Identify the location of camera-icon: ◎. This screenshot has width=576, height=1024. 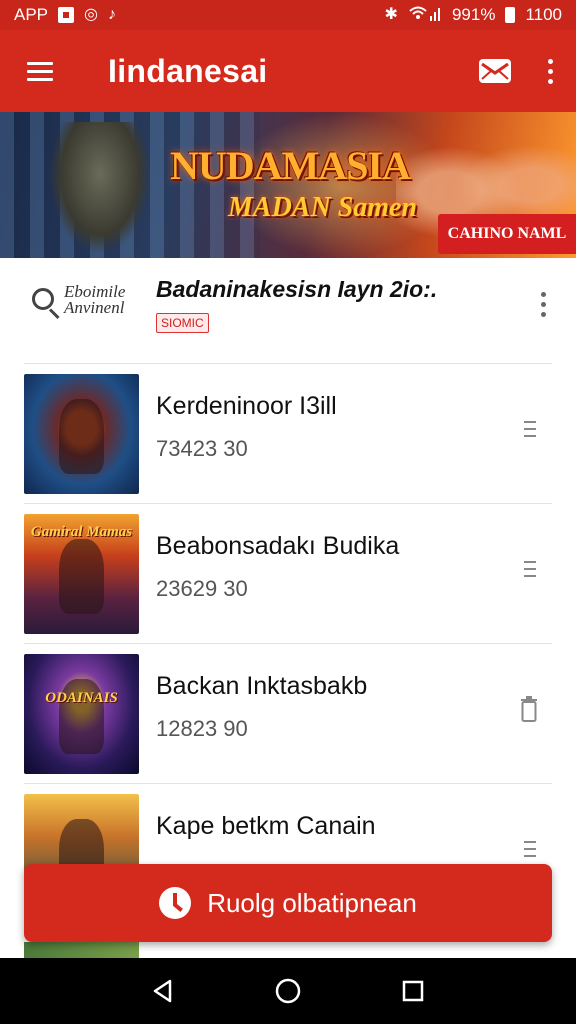
(91, 14).